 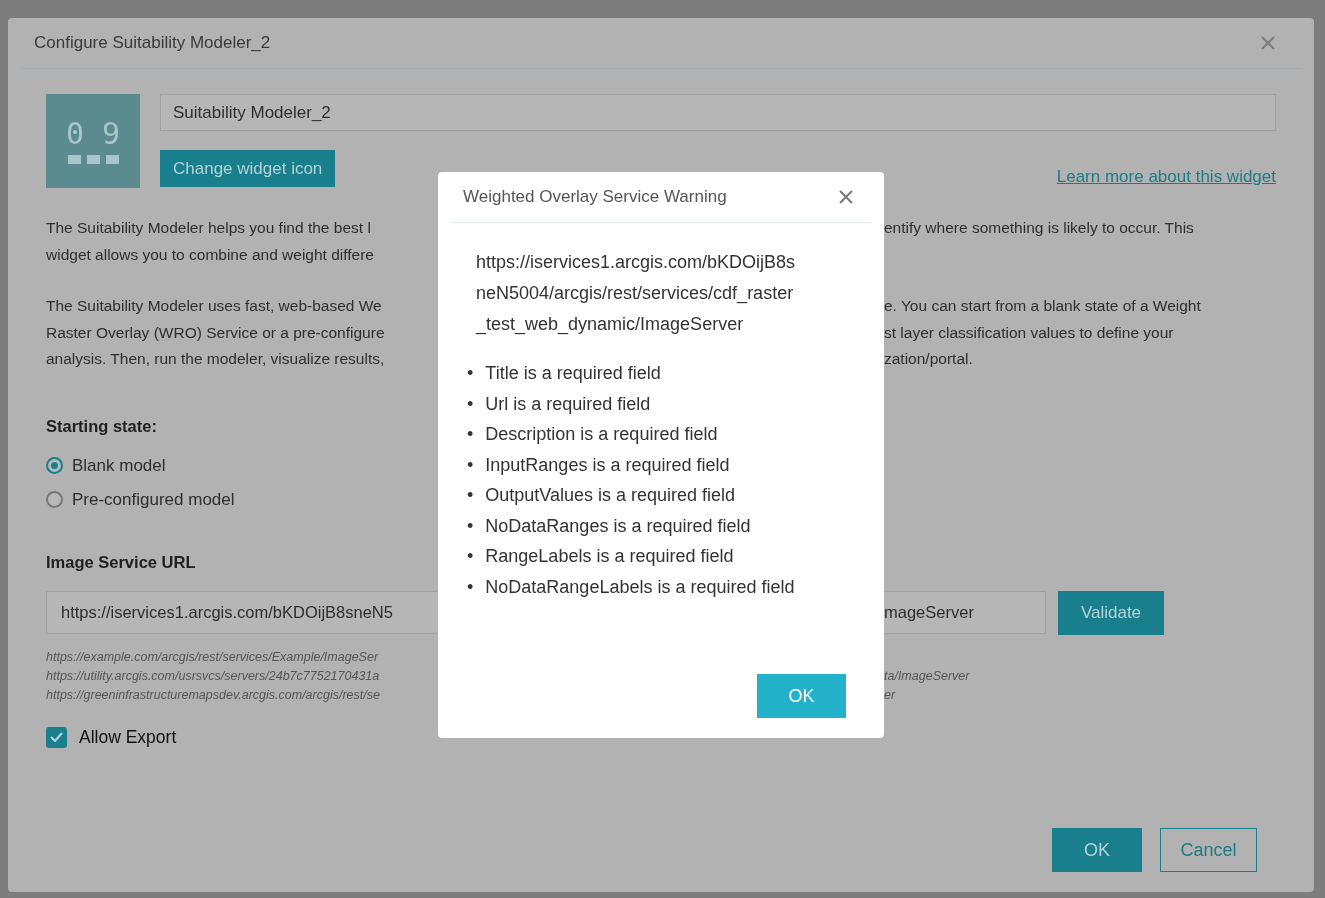 I want to click on example-url-text: ta/ImageServer, so click(x=927, y=676).